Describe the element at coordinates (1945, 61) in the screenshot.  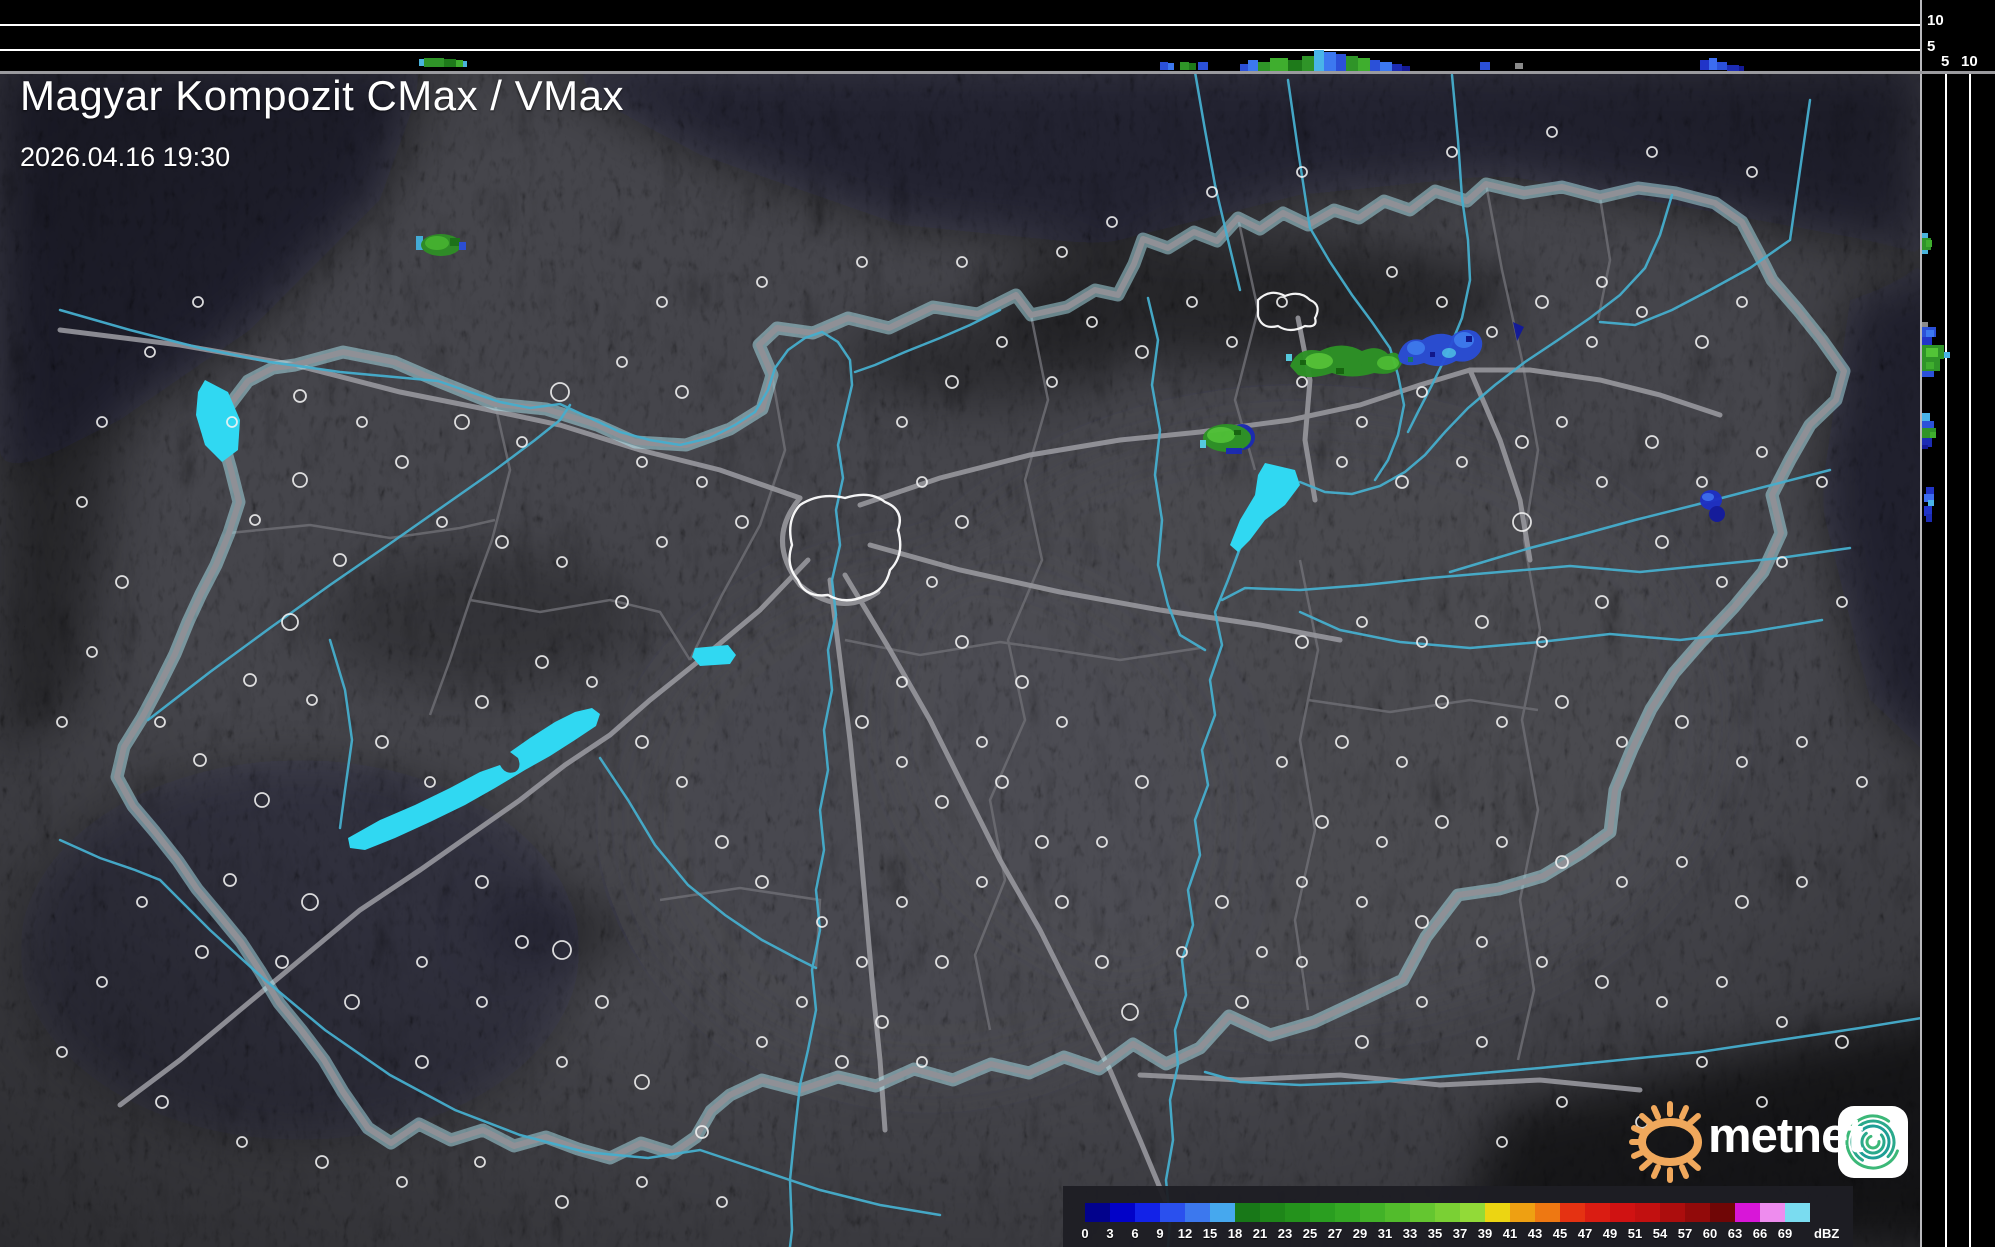
I see `right-axis-label-5: 5` at that location.